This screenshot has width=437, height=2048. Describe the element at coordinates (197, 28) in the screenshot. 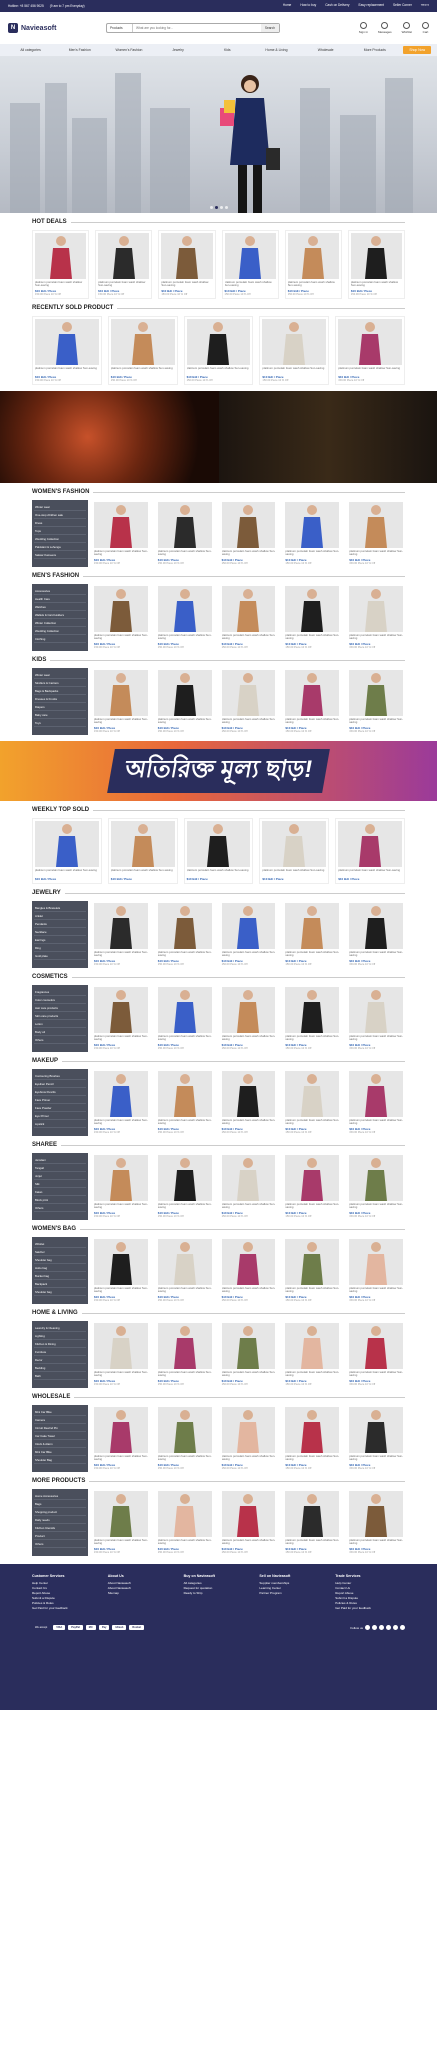

I see `search-input` at that location.